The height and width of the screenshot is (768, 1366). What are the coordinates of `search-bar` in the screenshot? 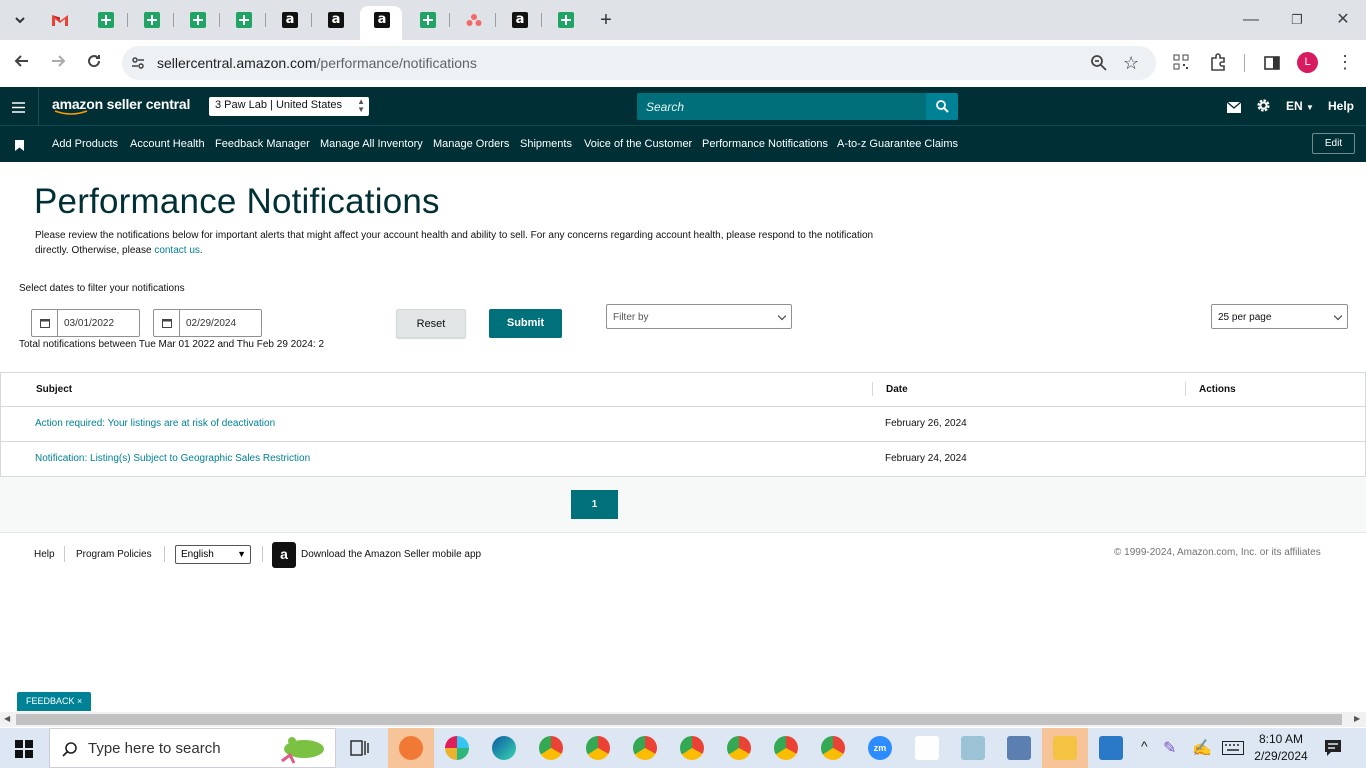 It's located at (797, 106).